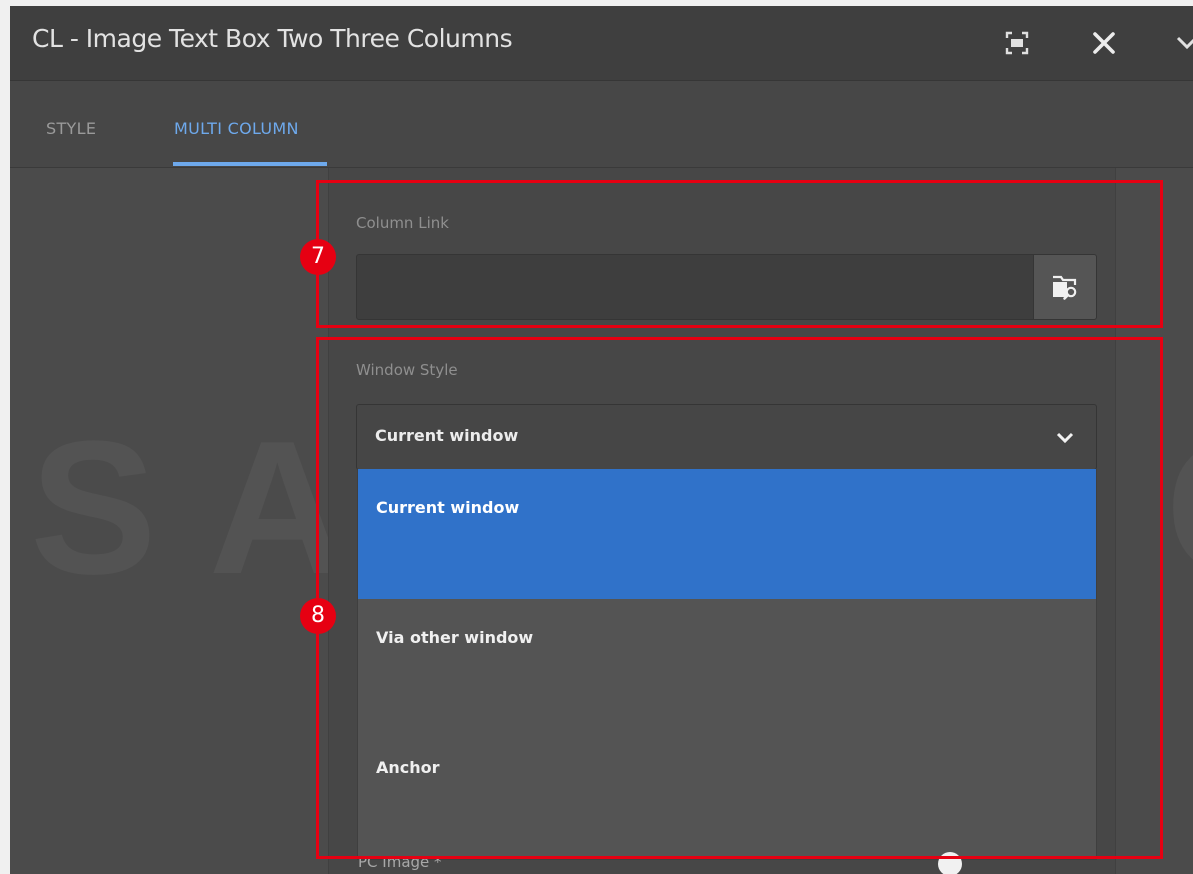  What do you see at coordinates (318, 616) in the screenshot?
I see `annotation-badge-8: 8` at bounding box center [318, 616].